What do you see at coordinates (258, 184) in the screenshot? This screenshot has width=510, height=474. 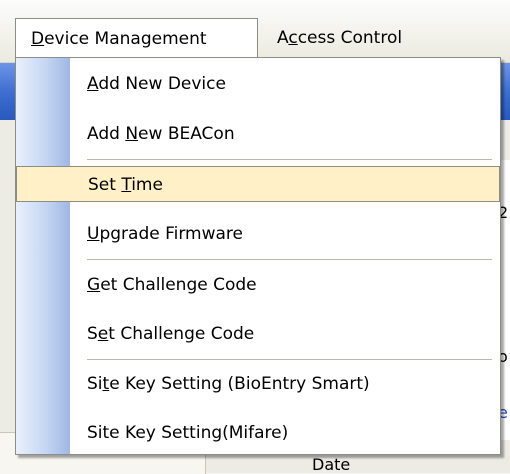 I see `menu-item-set-time: Set Time` at bounding box center [258, 184].